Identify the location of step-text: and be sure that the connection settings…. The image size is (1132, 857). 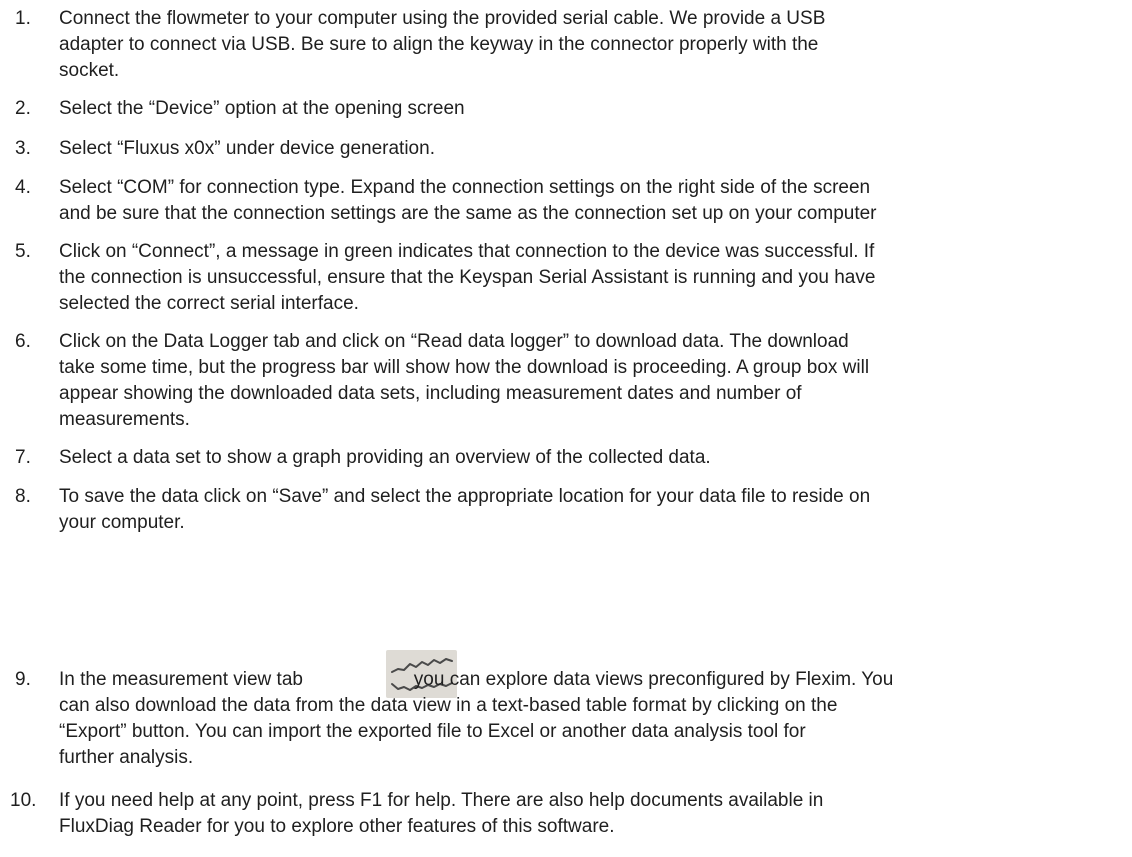
(468, 213).